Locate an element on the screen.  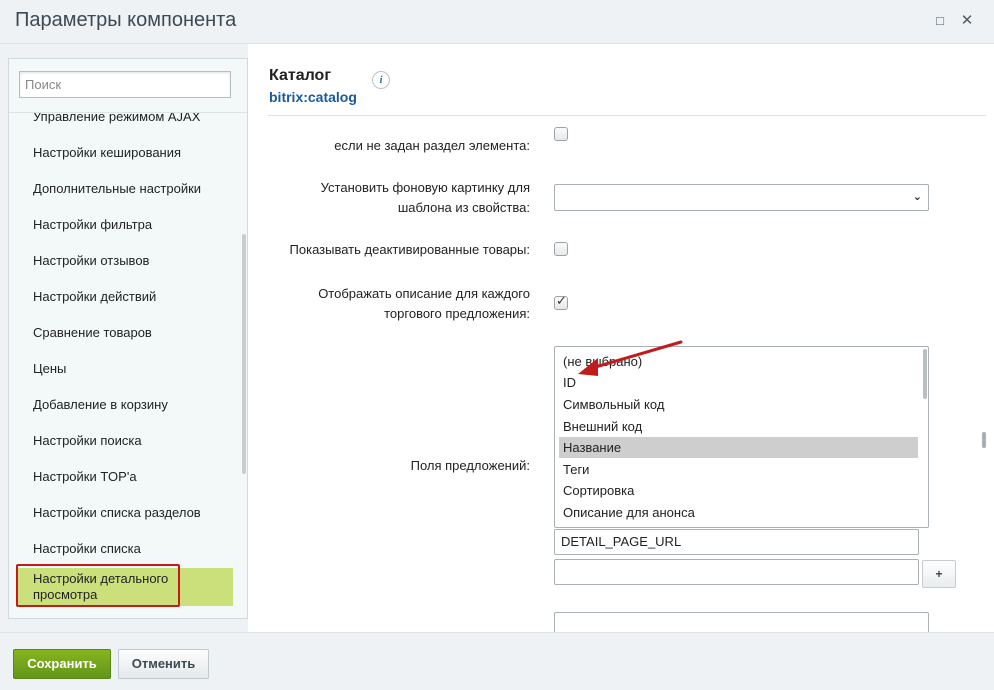
sidebar-item-compare: Сравнение товаров is located at coordinates (125, 333).